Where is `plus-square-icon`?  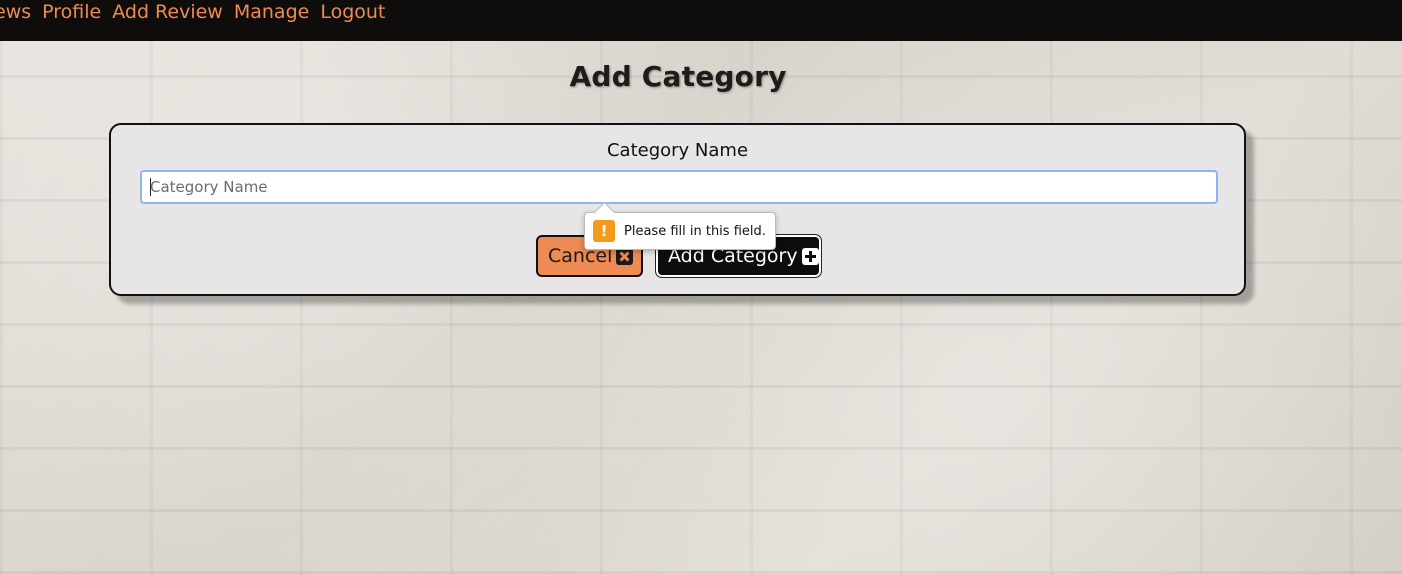
plus-square-icon is located at coordinates (810, 256).